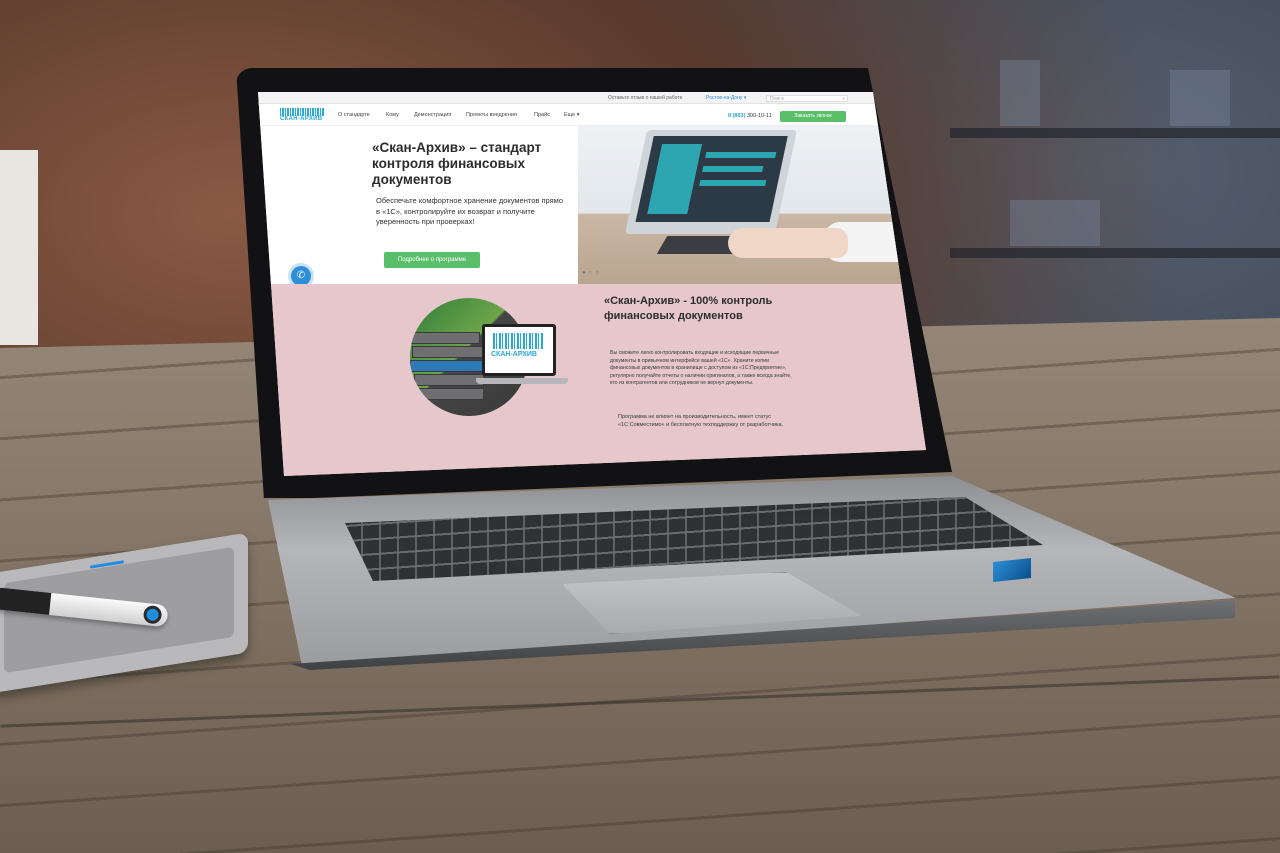 Image resolution: width=1280 pixels, height=853 pixels. I want to click on screen-panel, so click(675, 179).